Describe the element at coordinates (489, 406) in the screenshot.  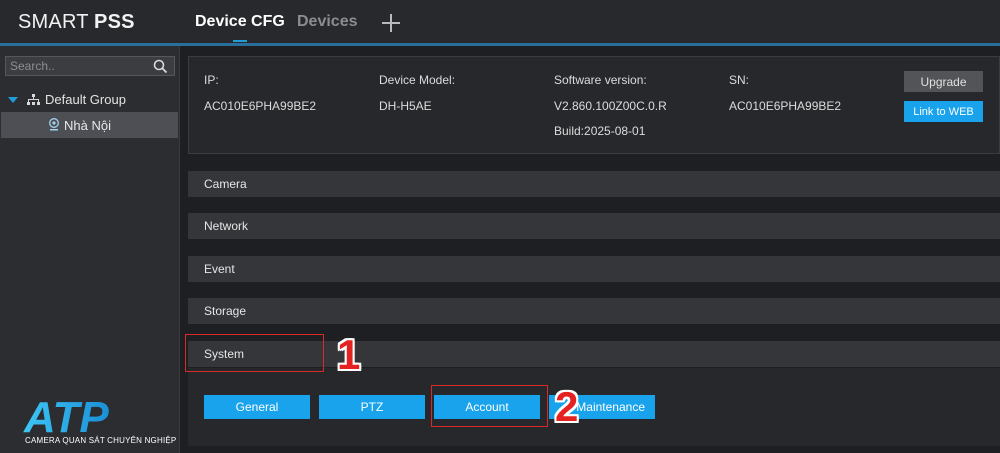
I see `highlight-account` at that location.